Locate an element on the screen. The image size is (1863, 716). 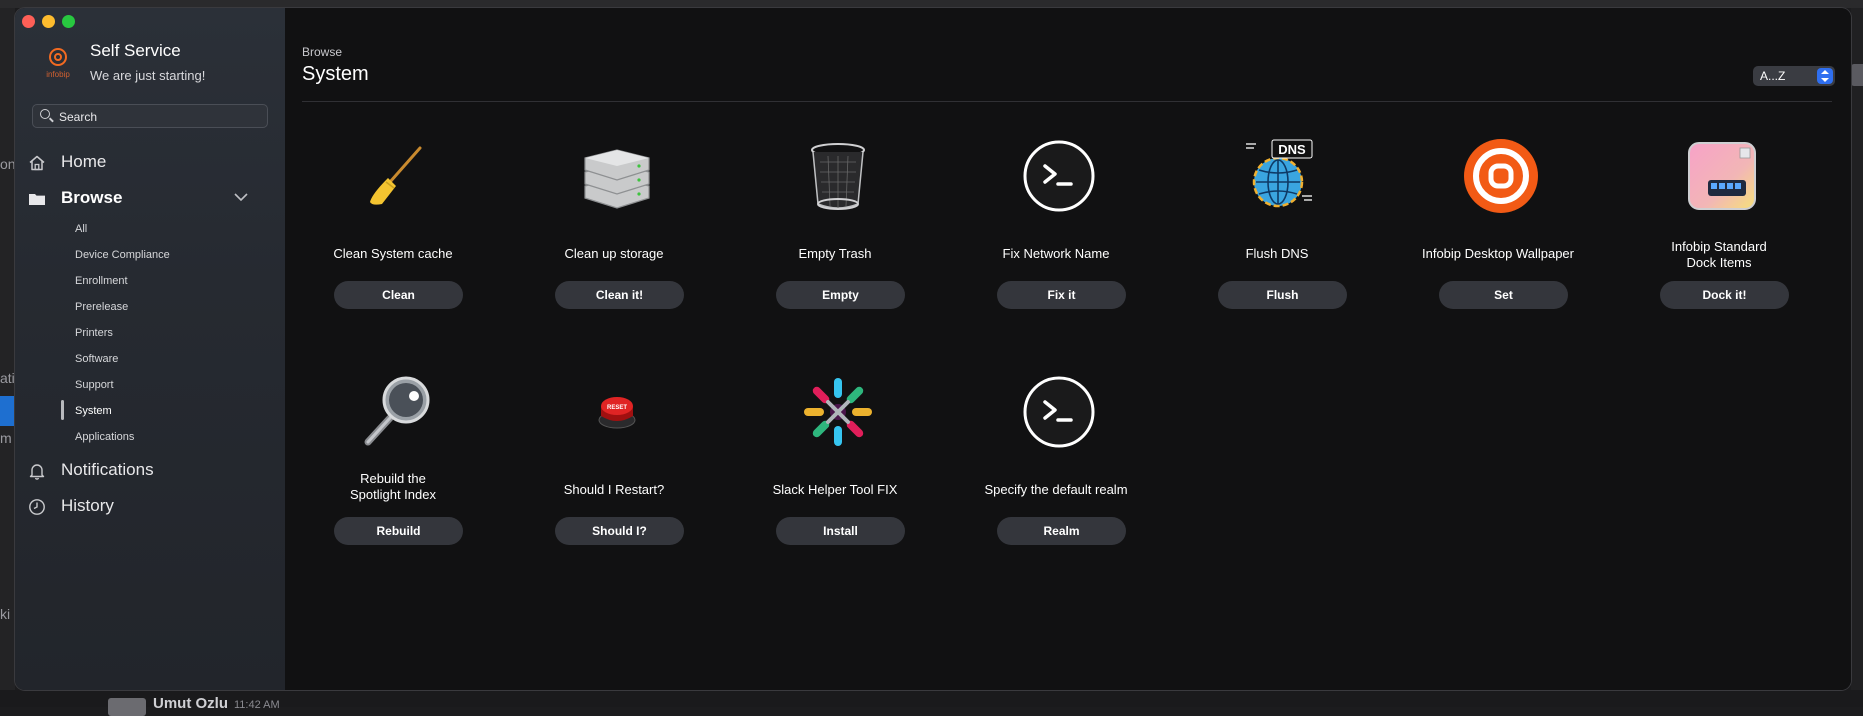
disk-stack-icon is located at coordinates (617, 179).